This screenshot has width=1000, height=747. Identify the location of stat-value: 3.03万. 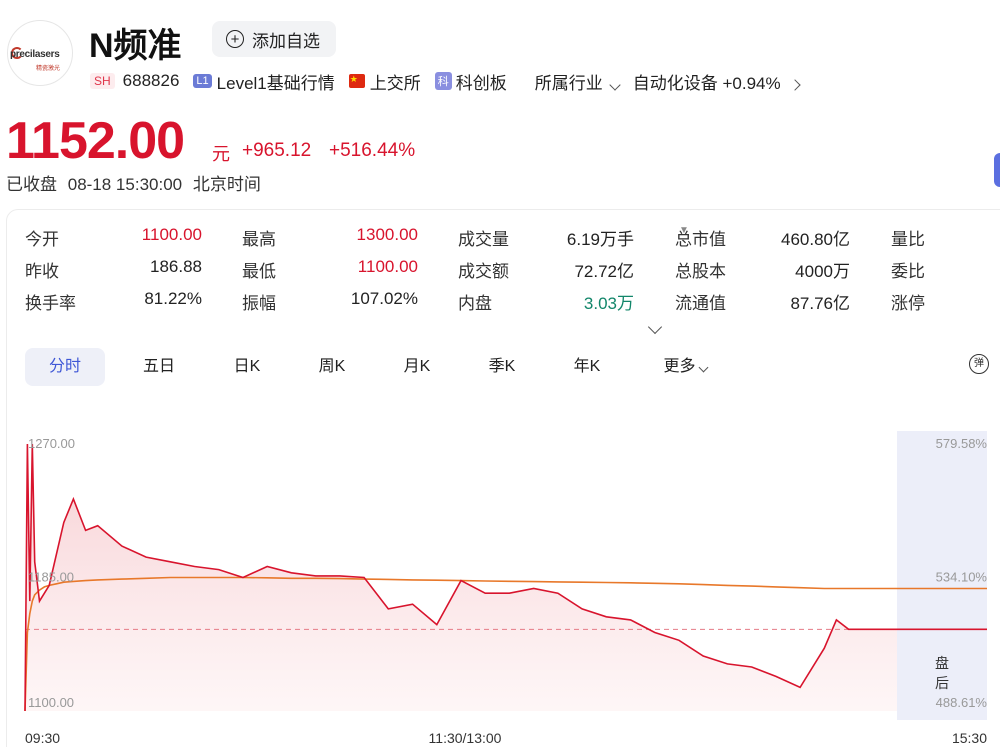
(608, 303).